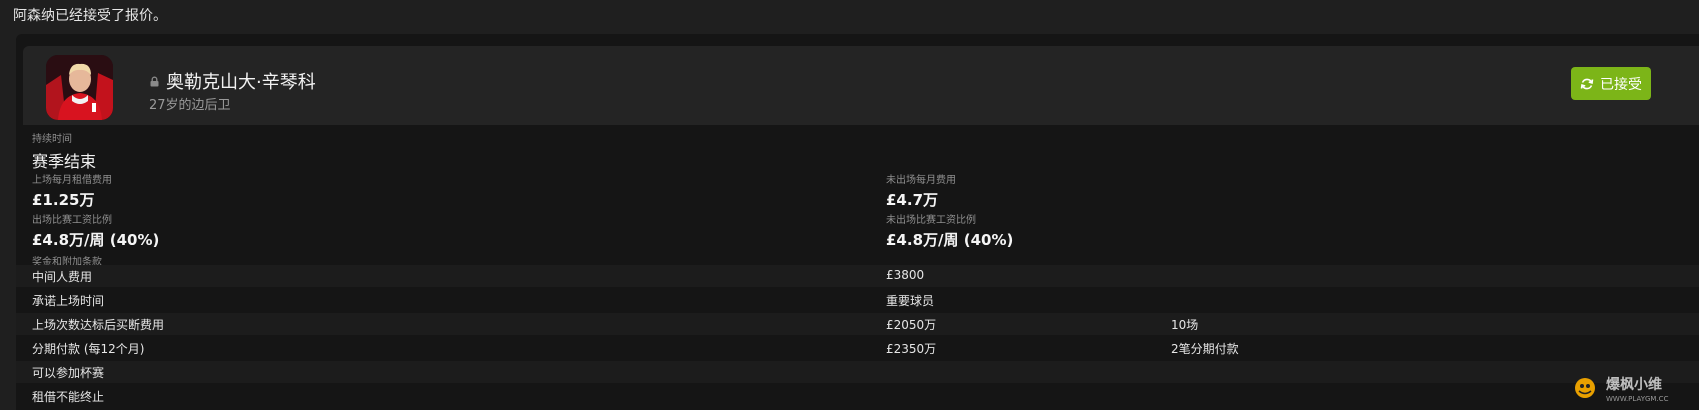 This screenshot has width=1699, height=410. Describe the element at coordinates (1637, 399) in the screenshot. I see `watermark-url: WWW.PLAYGM.CC` at that location.